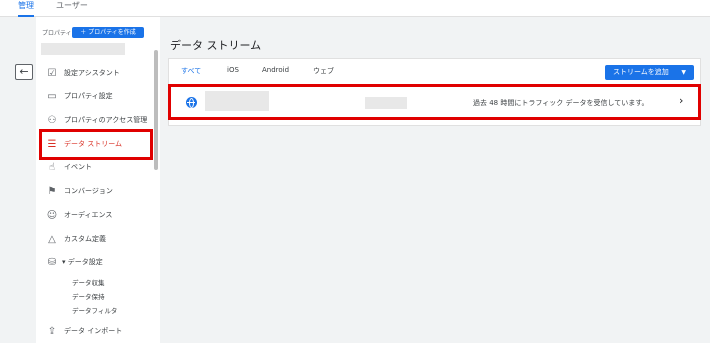 This screenshot has width=710, height=343. Describe the element at coordinates (323, 71) in the screenshot. I see `tab-web: ウェブ` at that location.